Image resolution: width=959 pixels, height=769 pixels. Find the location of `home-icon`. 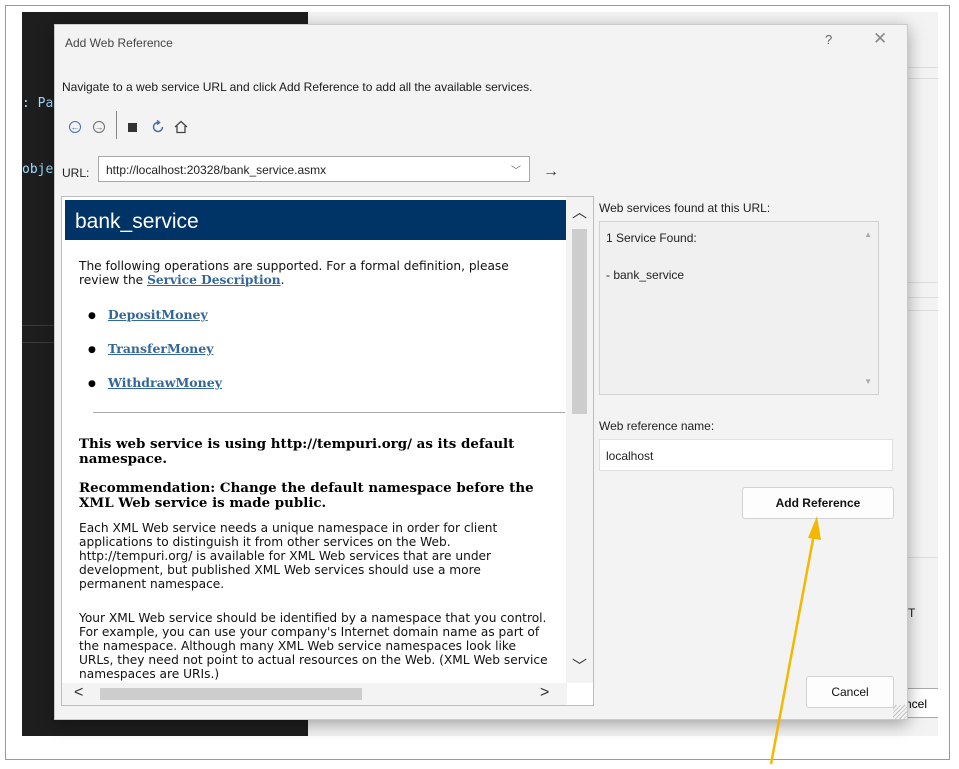

home-icon is located at coordinates (181, 127).